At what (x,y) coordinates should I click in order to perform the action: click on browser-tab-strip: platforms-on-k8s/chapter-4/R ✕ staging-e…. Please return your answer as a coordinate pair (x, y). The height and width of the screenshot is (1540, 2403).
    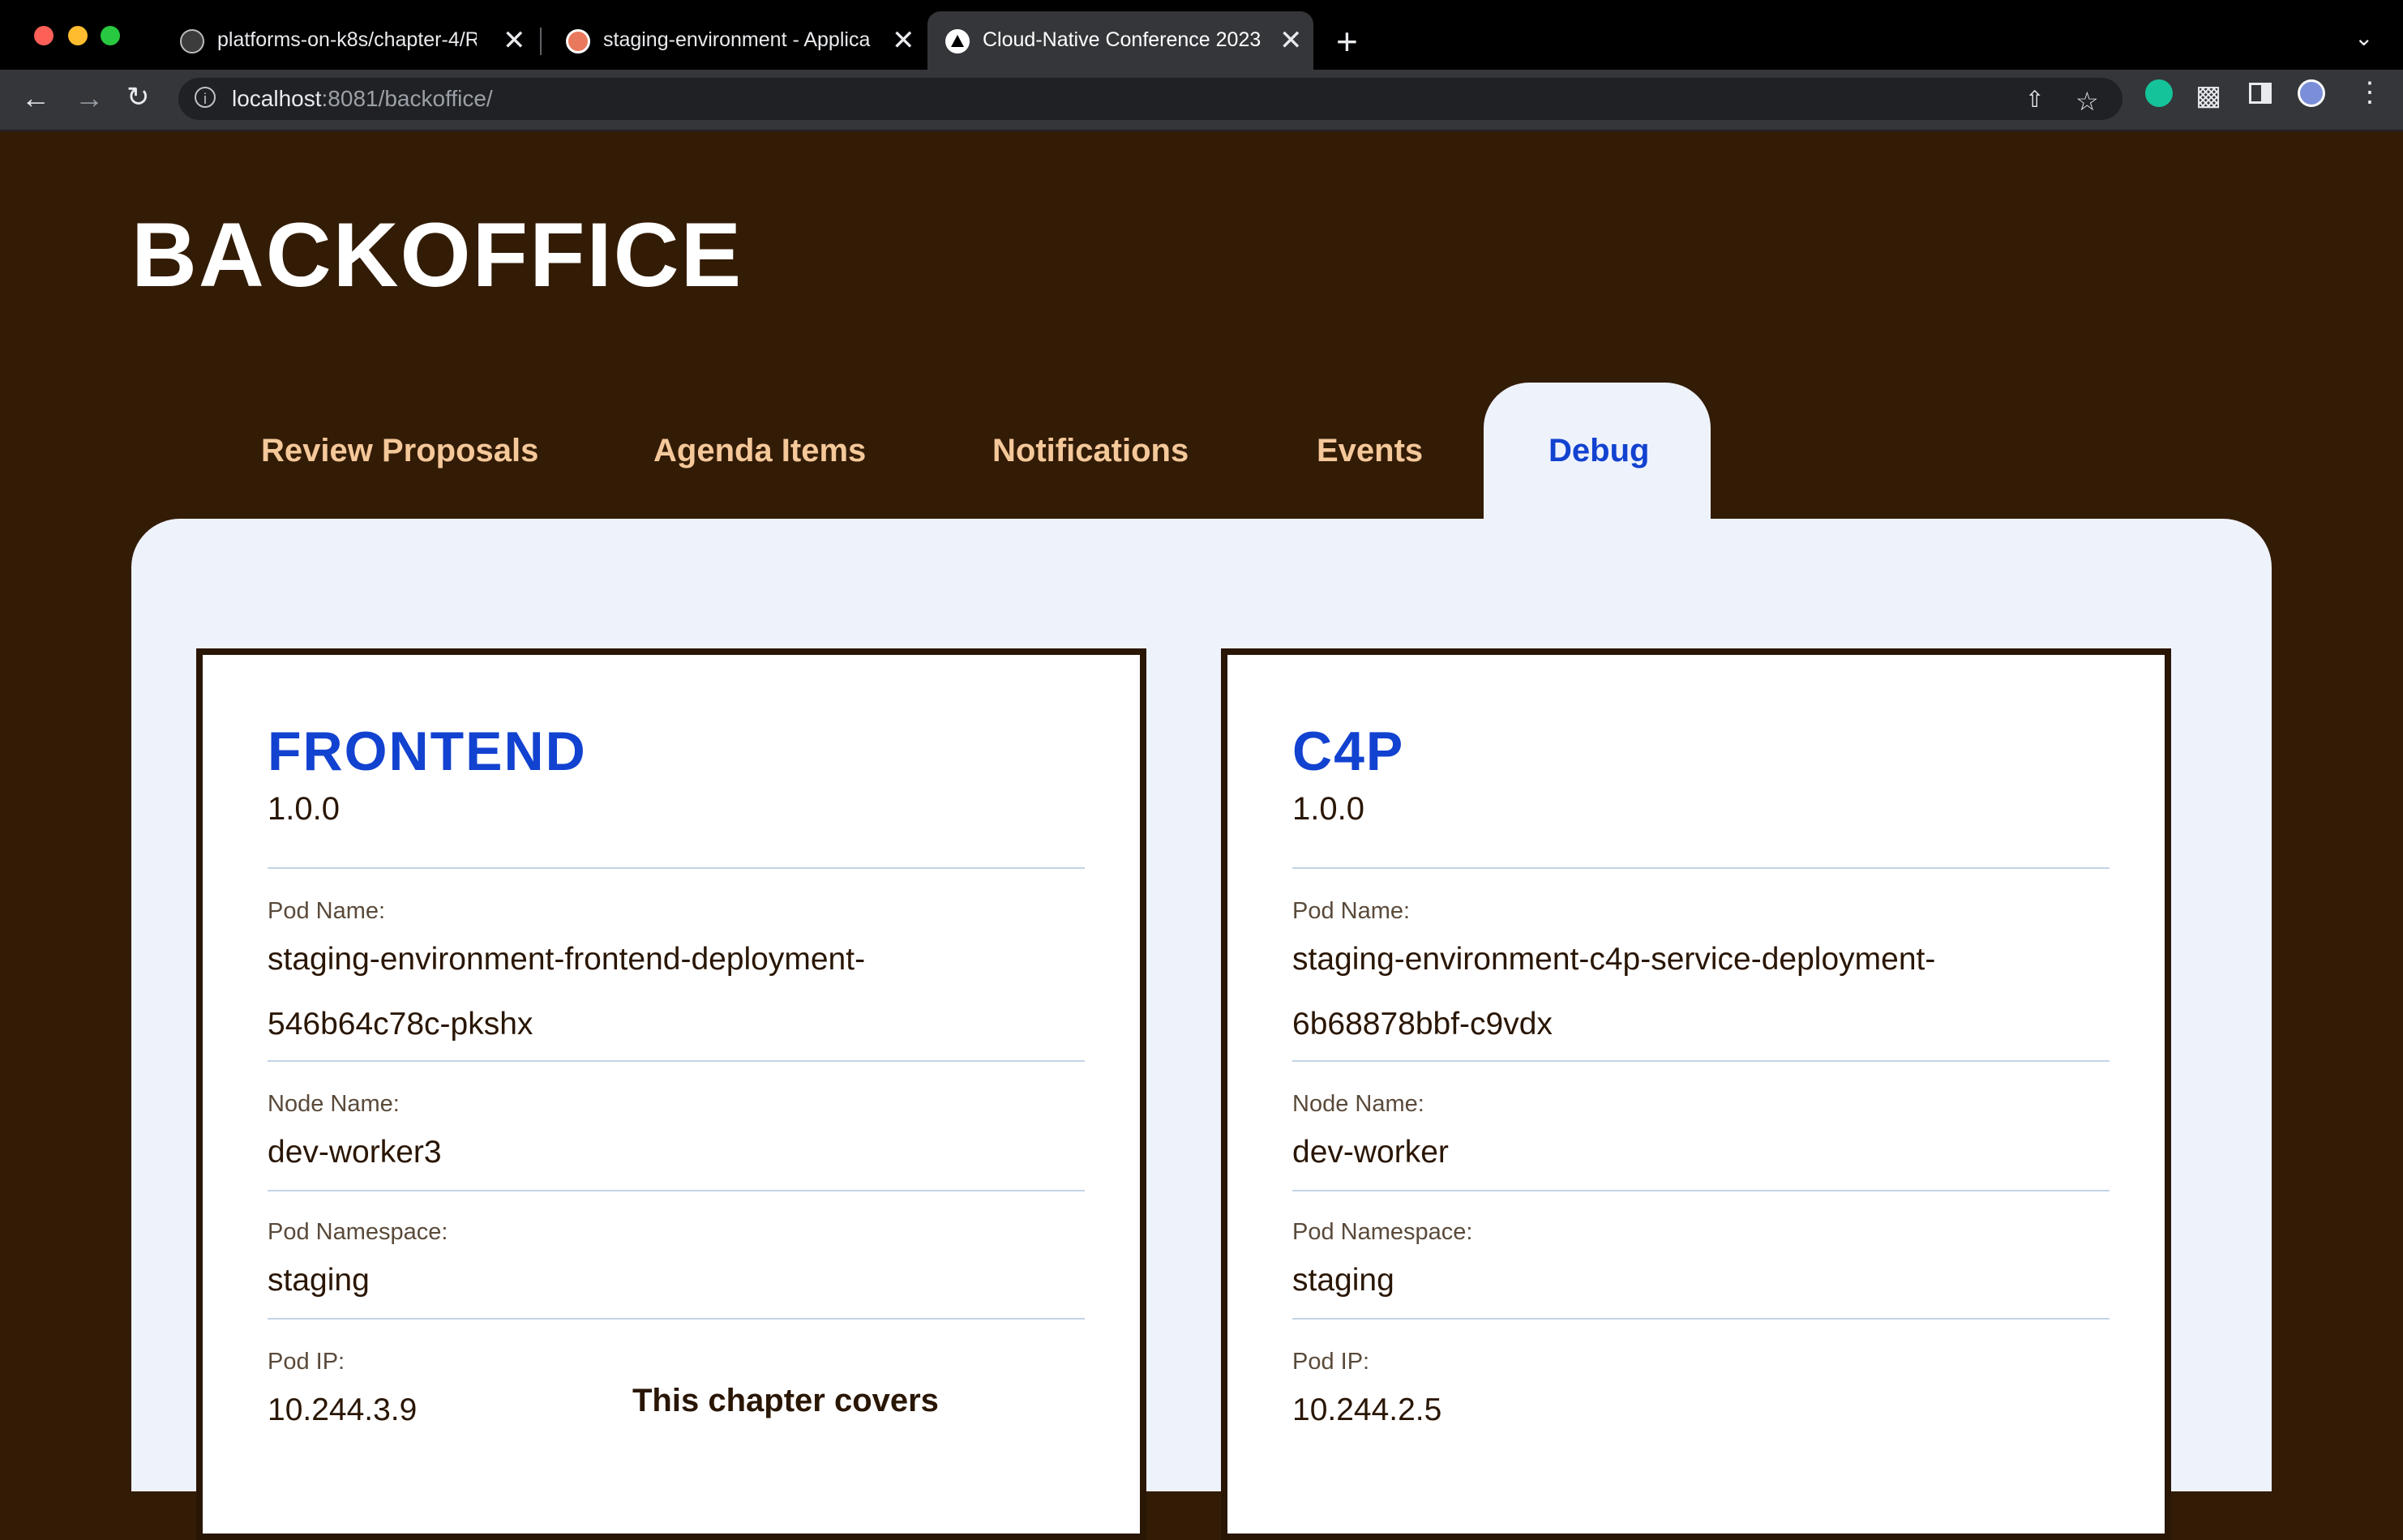
    Looking at the image, I should click on (1201, 35).